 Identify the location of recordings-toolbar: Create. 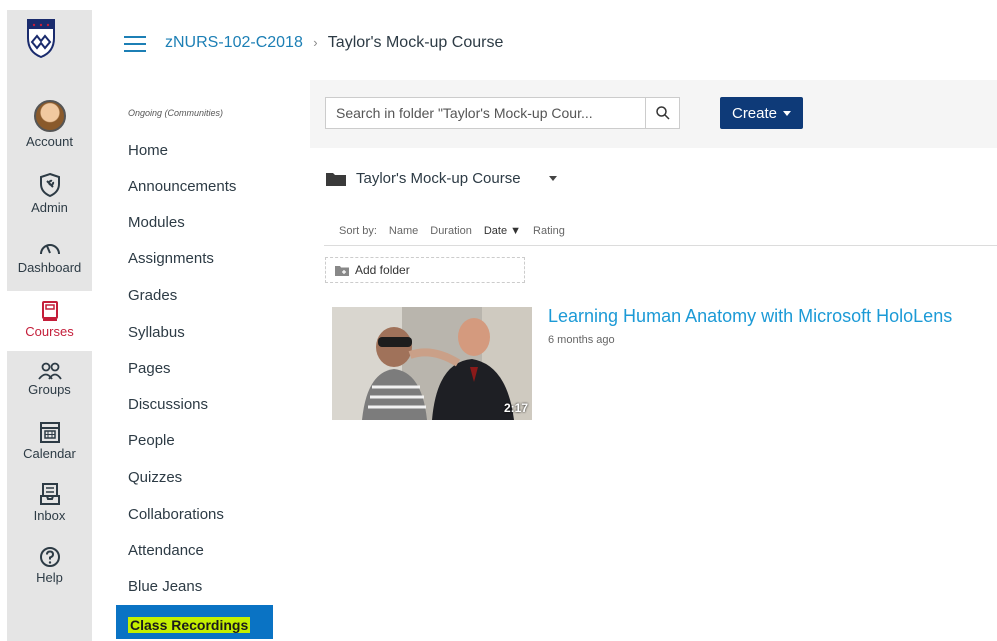
(653, 114).